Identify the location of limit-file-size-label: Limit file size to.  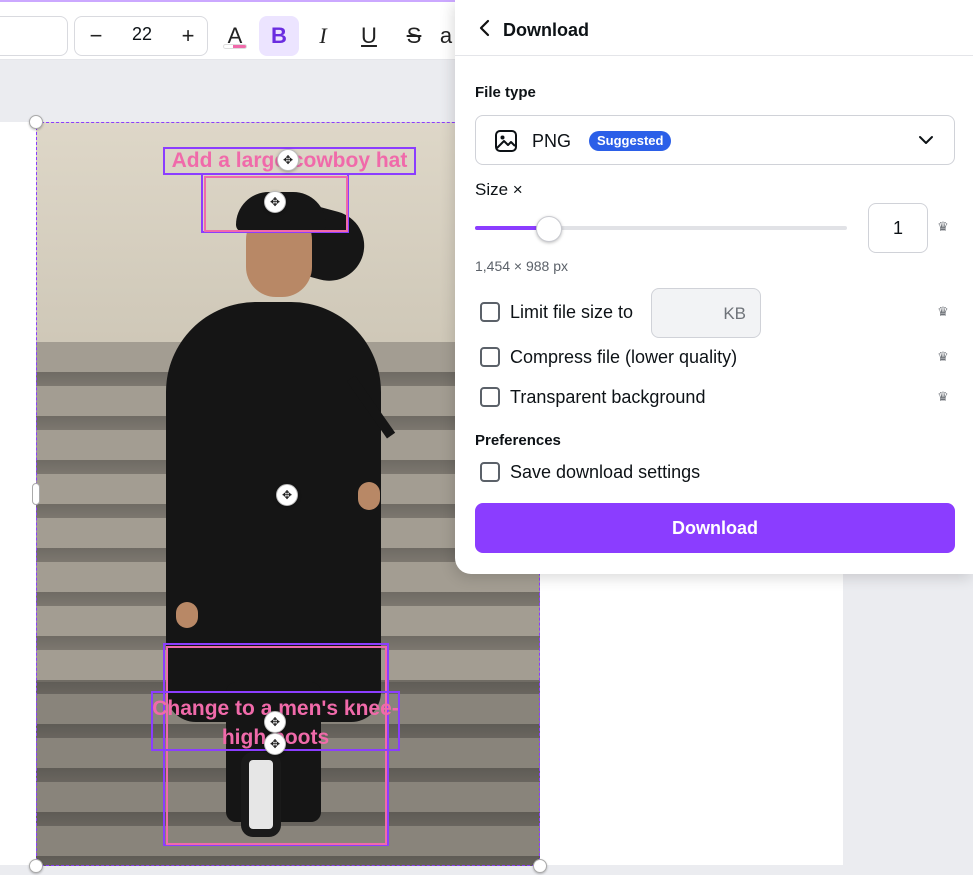
(572, 312).